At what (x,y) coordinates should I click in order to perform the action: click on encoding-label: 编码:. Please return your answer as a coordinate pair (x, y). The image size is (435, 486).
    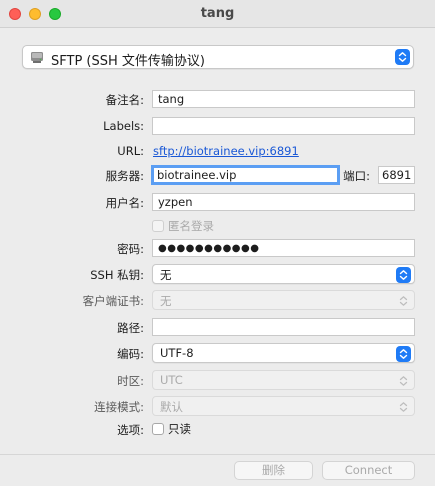
    Looking at the image, I should click on (130, 354).